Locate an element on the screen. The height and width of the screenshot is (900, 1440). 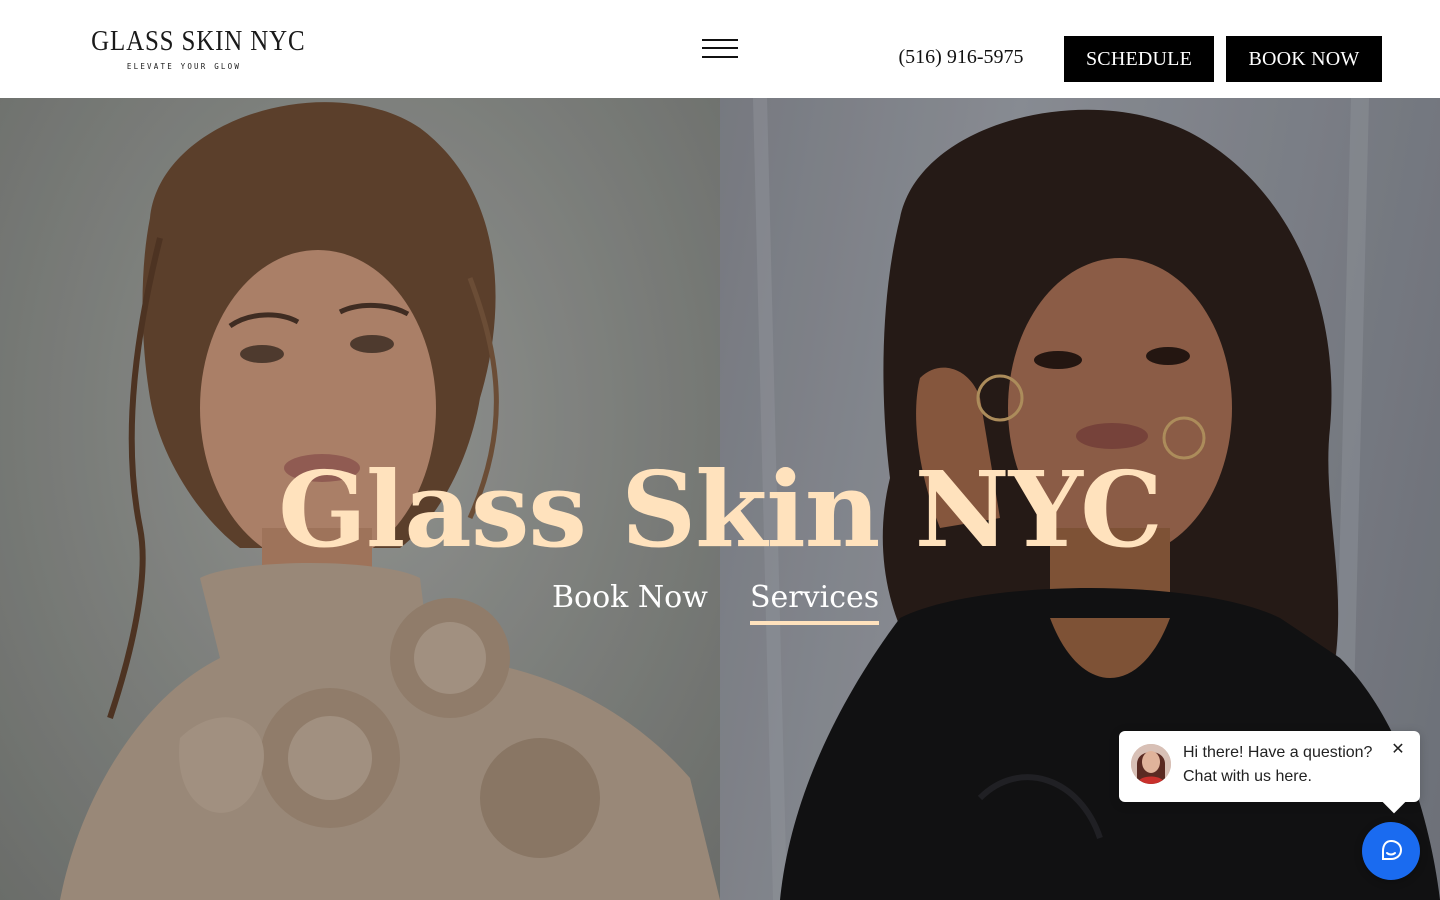
hero-title: Glass Skin NYC is located at coordinates (720, 509).